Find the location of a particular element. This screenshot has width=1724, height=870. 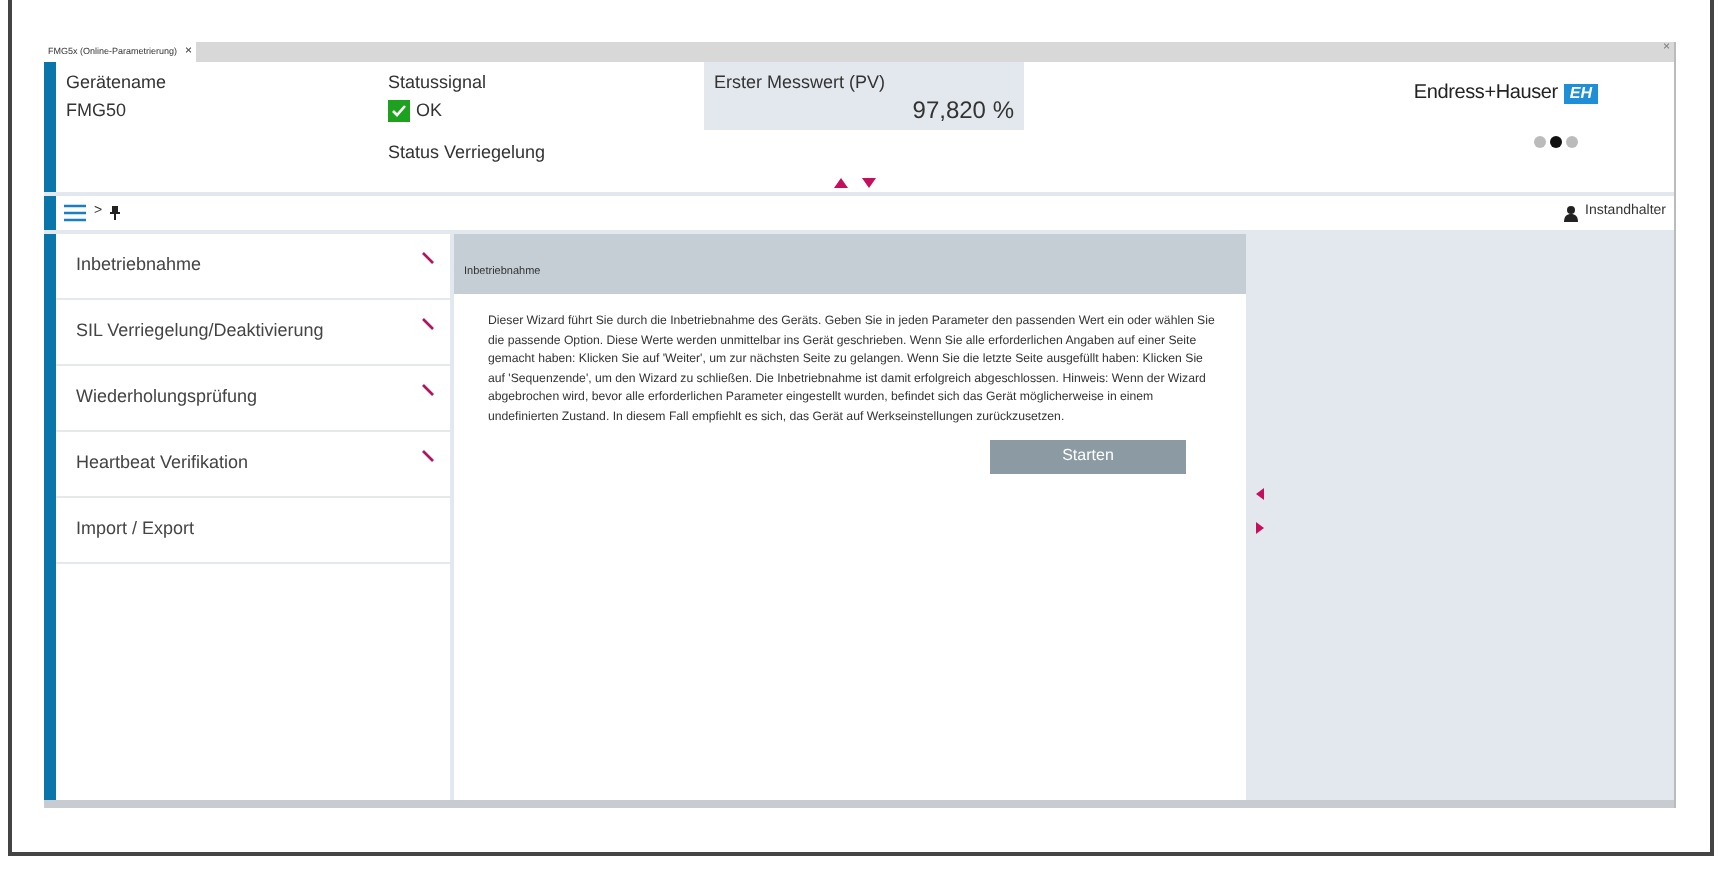

field-label: Statussignal is located at coordinates (437, 83).